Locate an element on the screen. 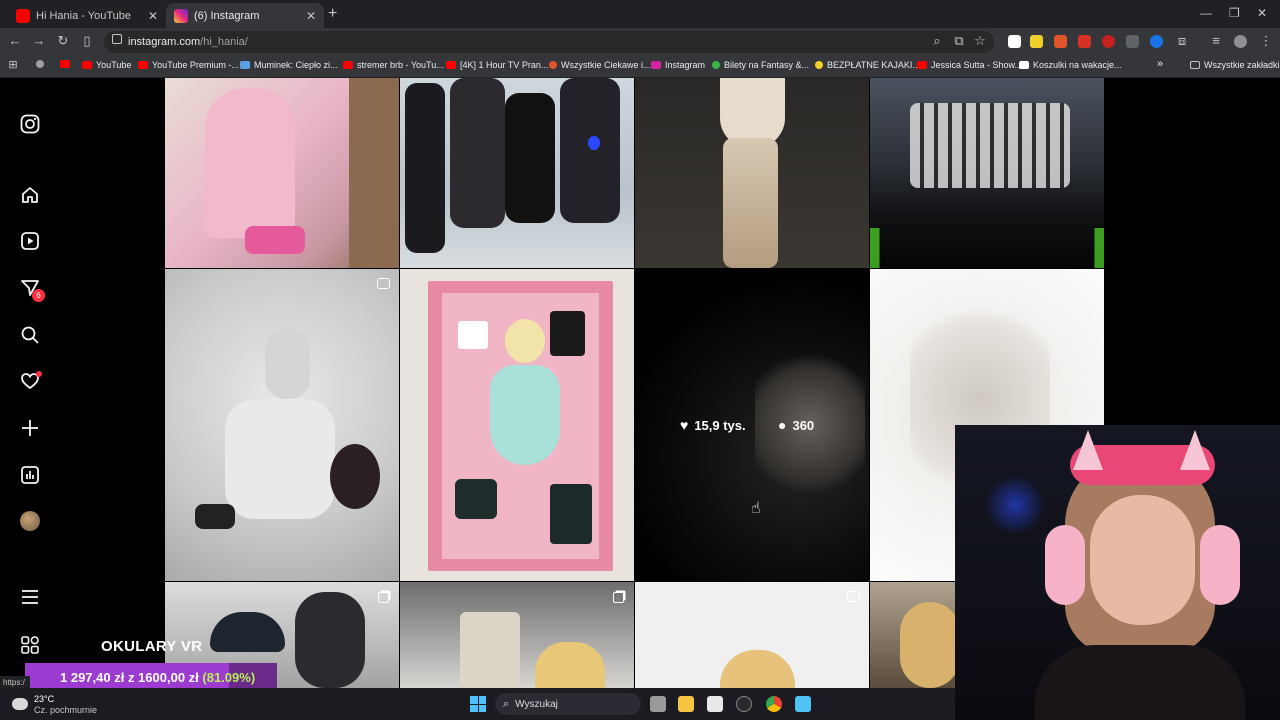 The width and height of the screenshot is (1280, 720). close-window-icon: ✕ is located at coordinates (1262, 13).